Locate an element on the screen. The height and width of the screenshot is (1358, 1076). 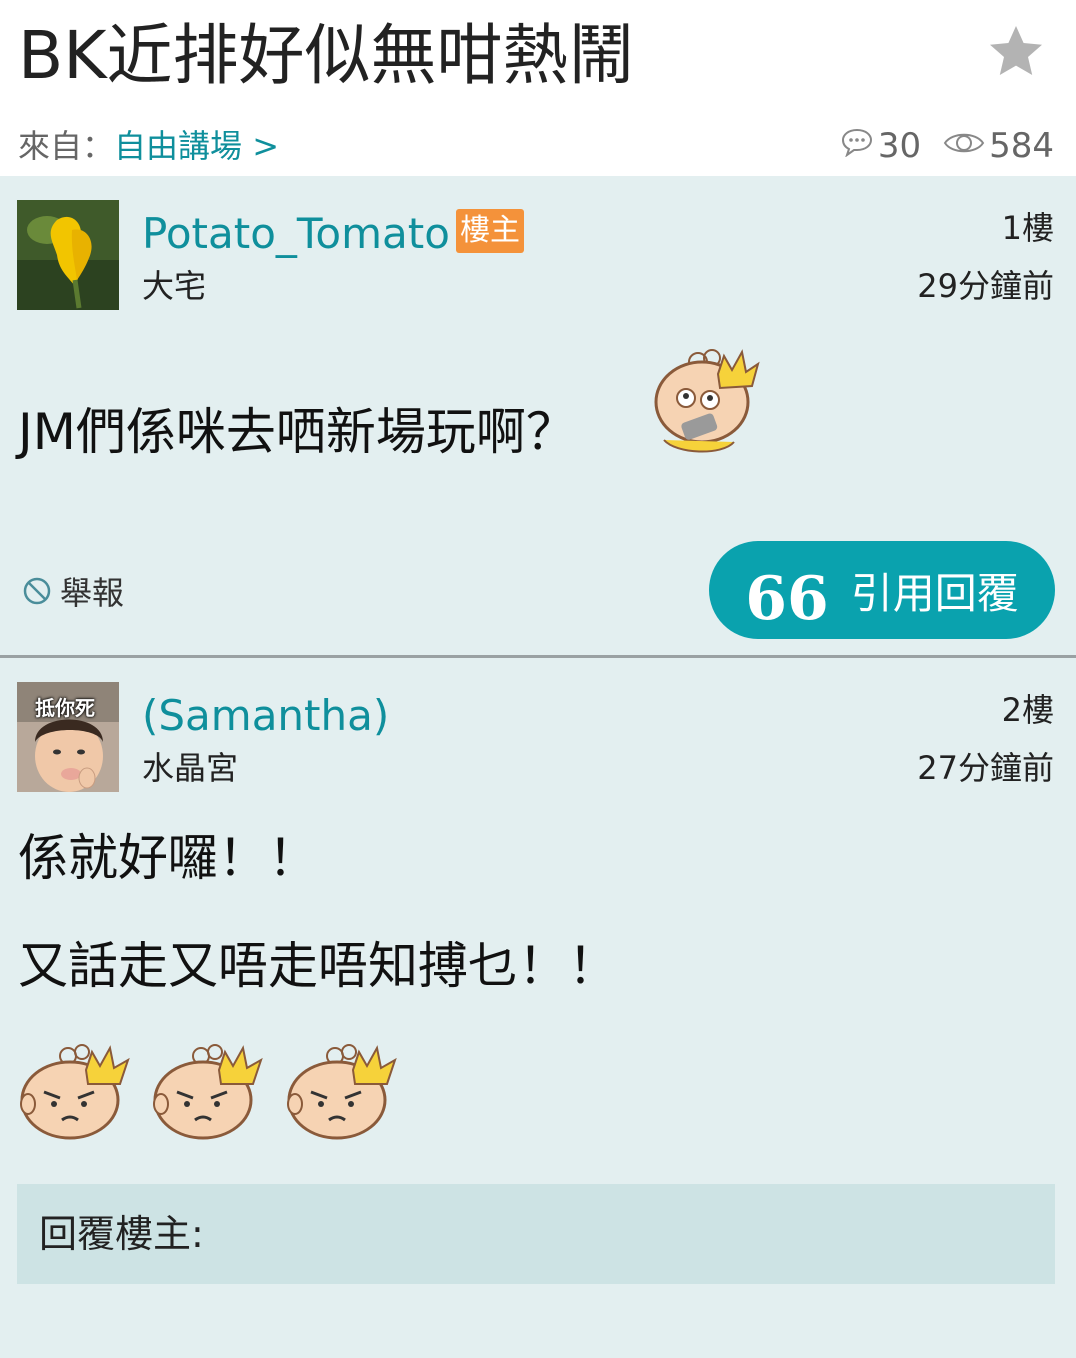
floor-number: 2樓 is located at coordinates (1027, 710).